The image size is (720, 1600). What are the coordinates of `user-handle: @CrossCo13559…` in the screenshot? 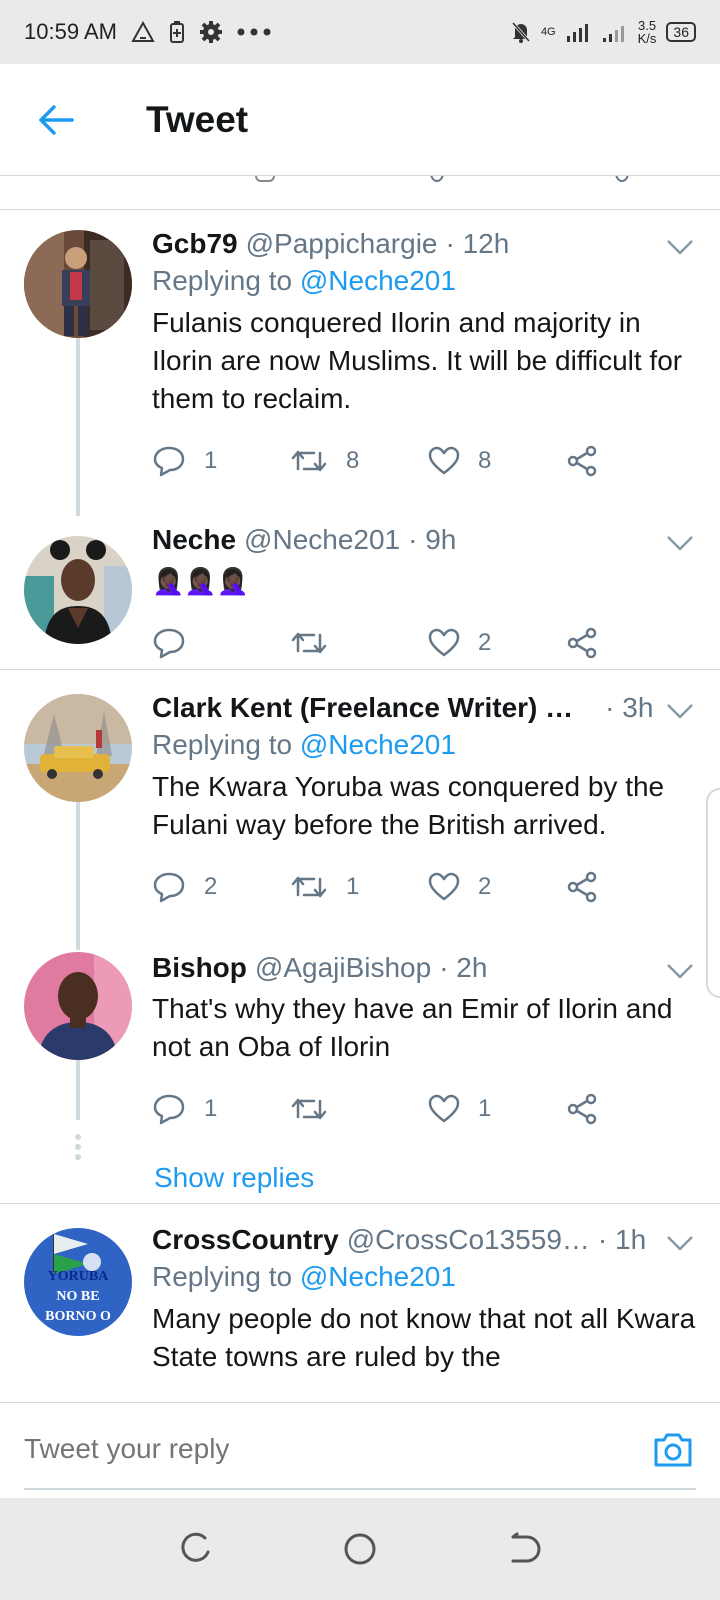 It's located at (468, 1240).